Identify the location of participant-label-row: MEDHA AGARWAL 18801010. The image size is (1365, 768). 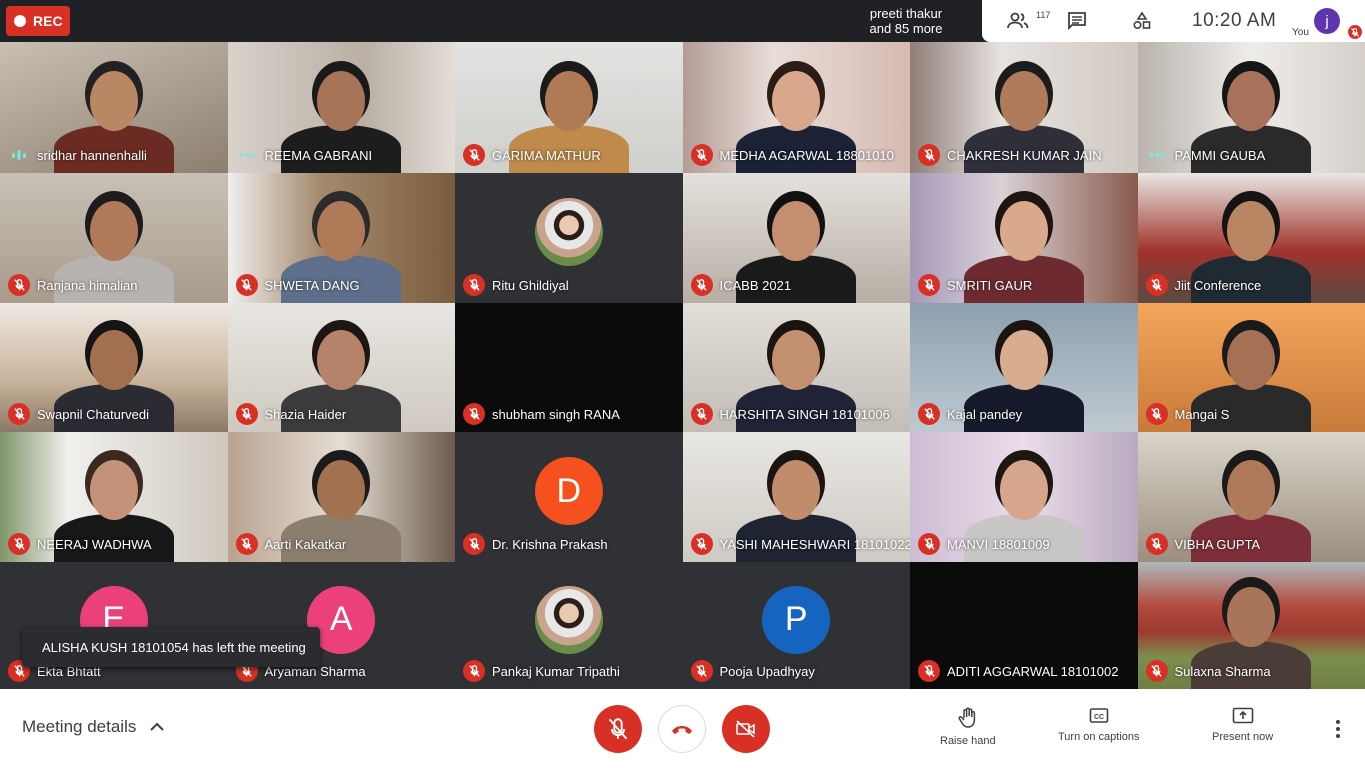
(792, 155).